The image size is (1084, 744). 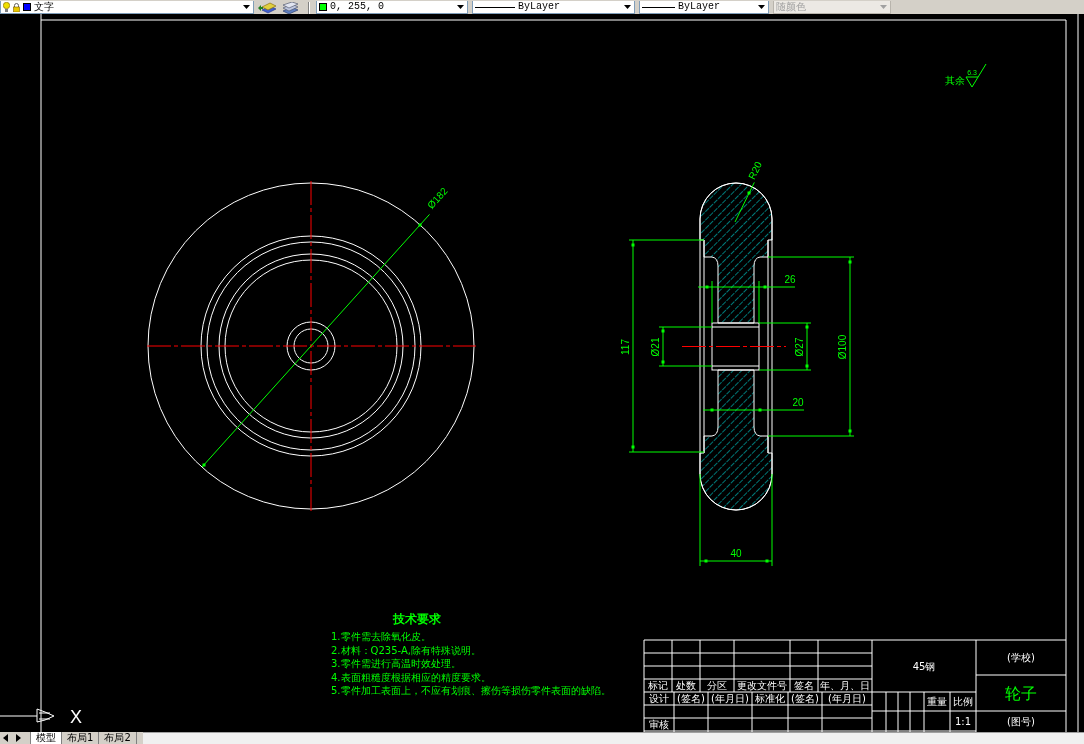 I want to click on requirements-title: 技术要求, so click(x=417, y=619).